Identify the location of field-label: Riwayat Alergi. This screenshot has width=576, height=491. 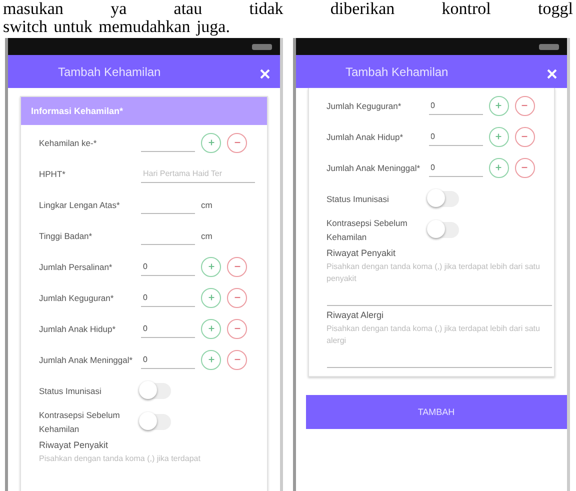
(355, 315).